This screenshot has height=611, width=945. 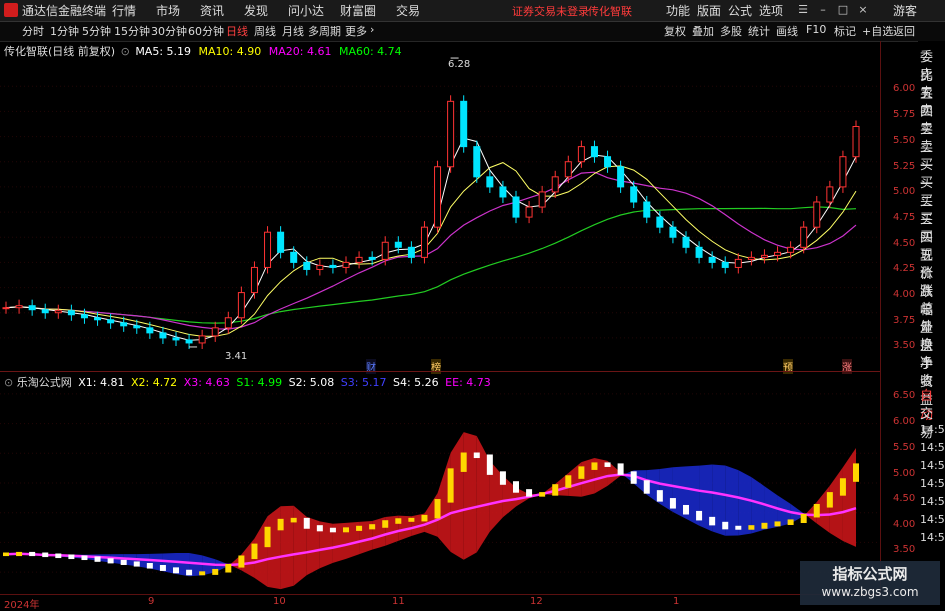 I want to click on menu-wealth: 财富圈, so click(x=358, y=10).